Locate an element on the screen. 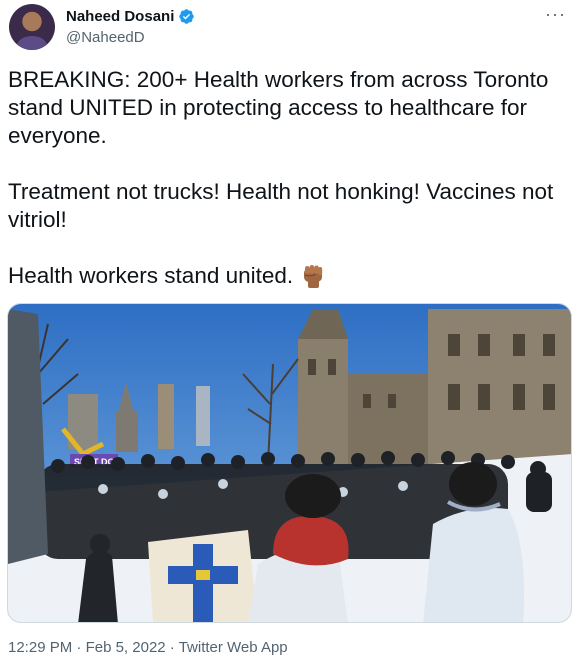 The width and height of the screenshot is (580, 660). raised-fist-icon is located at coordinates (313, 277).